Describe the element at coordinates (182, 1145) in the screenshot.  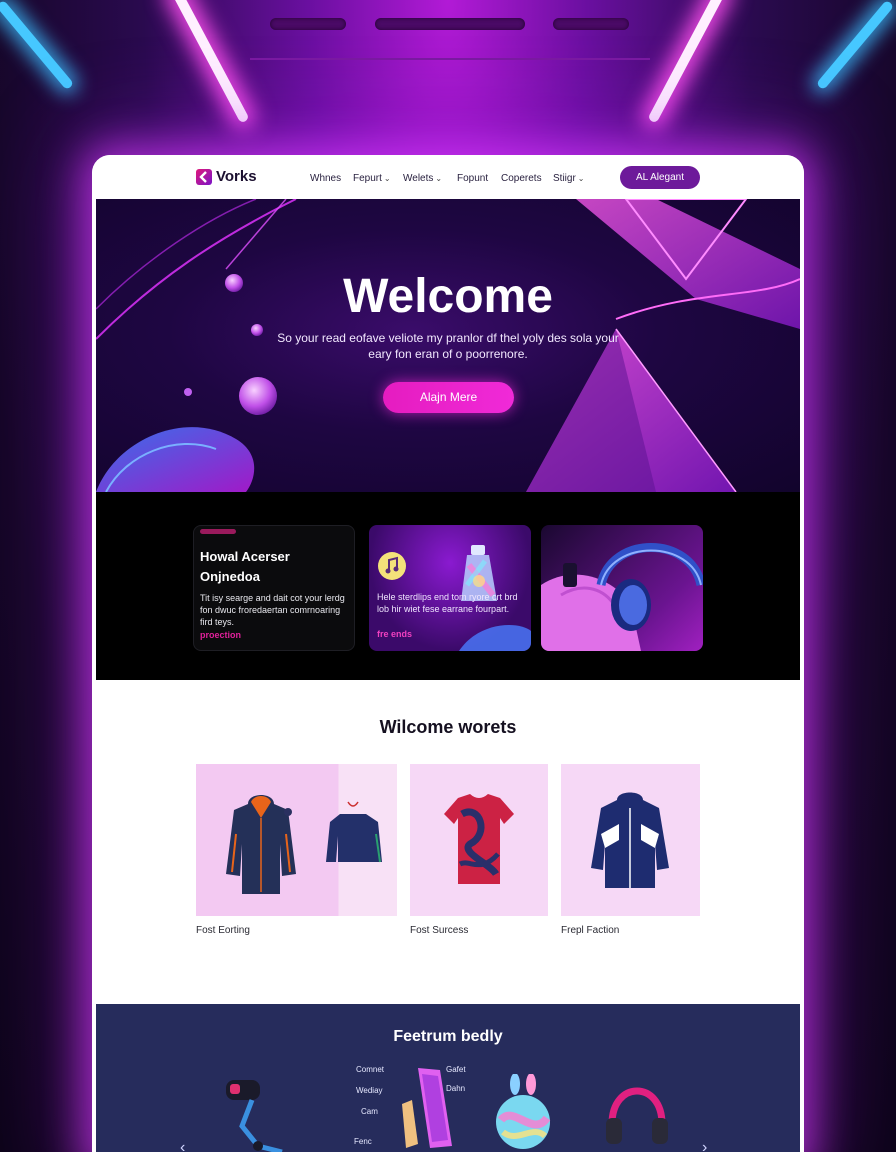
I see `carousel-prev-icon: ‹` at that location.